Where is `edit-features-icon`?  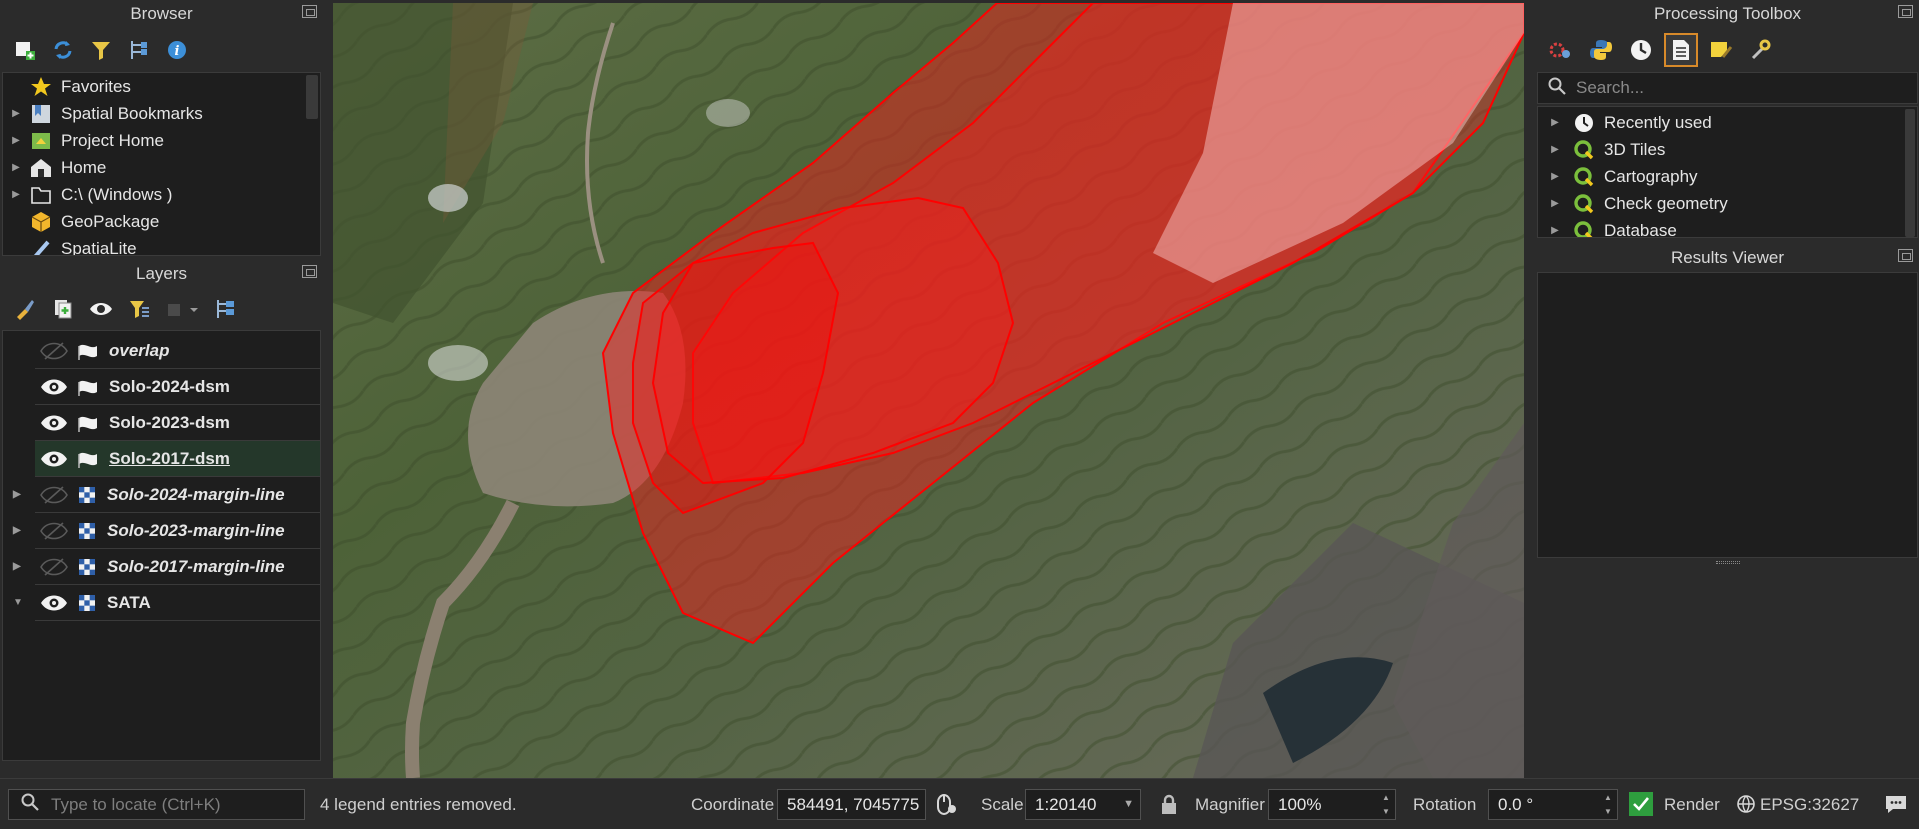 edit-features-icon is located at coordinates (1721, 50).